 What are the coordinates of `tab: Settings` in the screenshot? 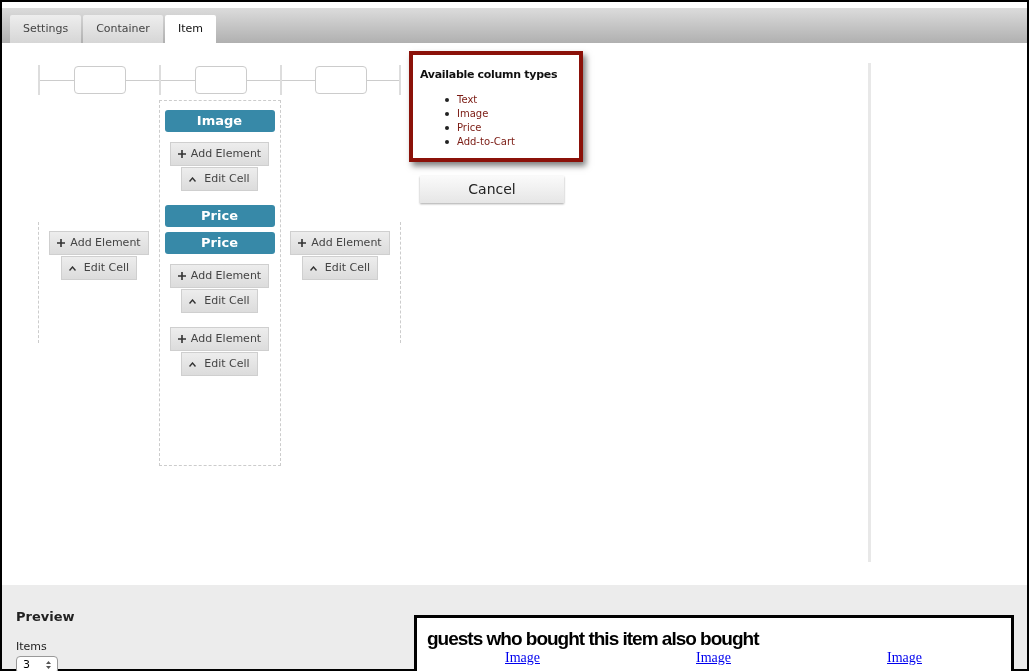 It's located at (46, 29).